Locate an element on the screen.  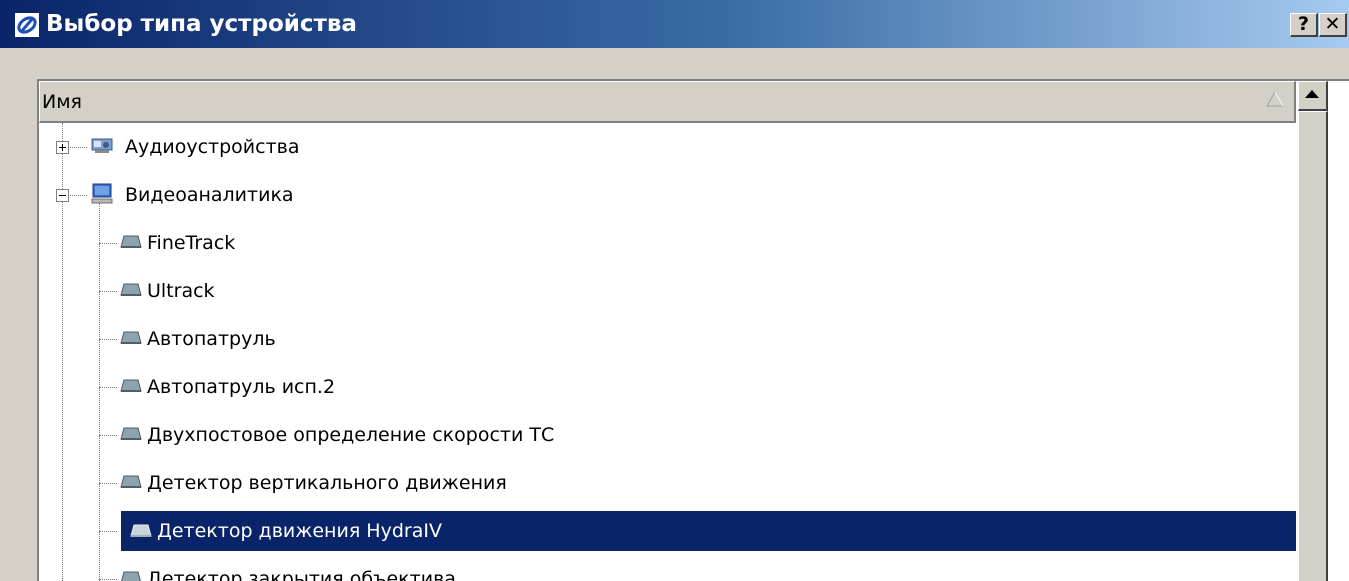
vertical-scrollbar is located at coordinates (1313, 331).